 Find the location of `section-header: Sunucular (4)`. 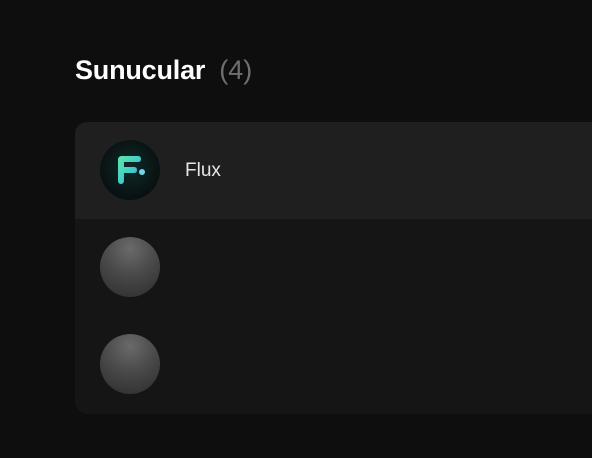

section-header: Sunucular (4) is located at coordinates (163, 70).